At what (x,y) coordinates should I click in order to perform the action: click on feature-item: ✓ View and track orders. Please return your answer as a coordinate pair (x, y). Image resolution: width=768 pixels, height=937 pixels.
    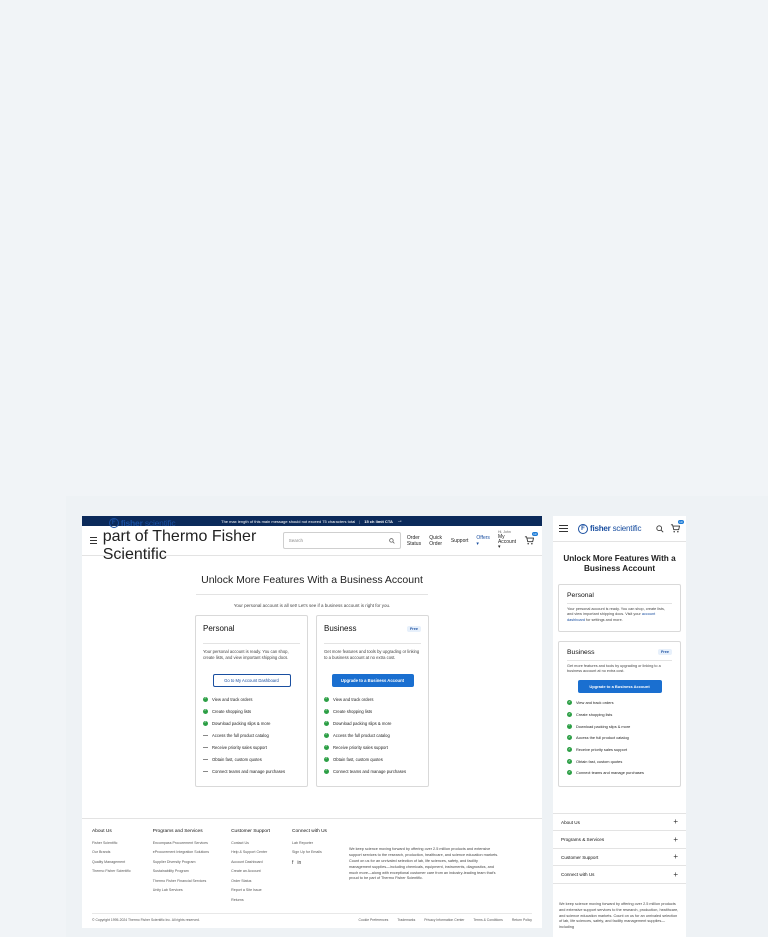
    Looking at the image, I should click on (251, 699).